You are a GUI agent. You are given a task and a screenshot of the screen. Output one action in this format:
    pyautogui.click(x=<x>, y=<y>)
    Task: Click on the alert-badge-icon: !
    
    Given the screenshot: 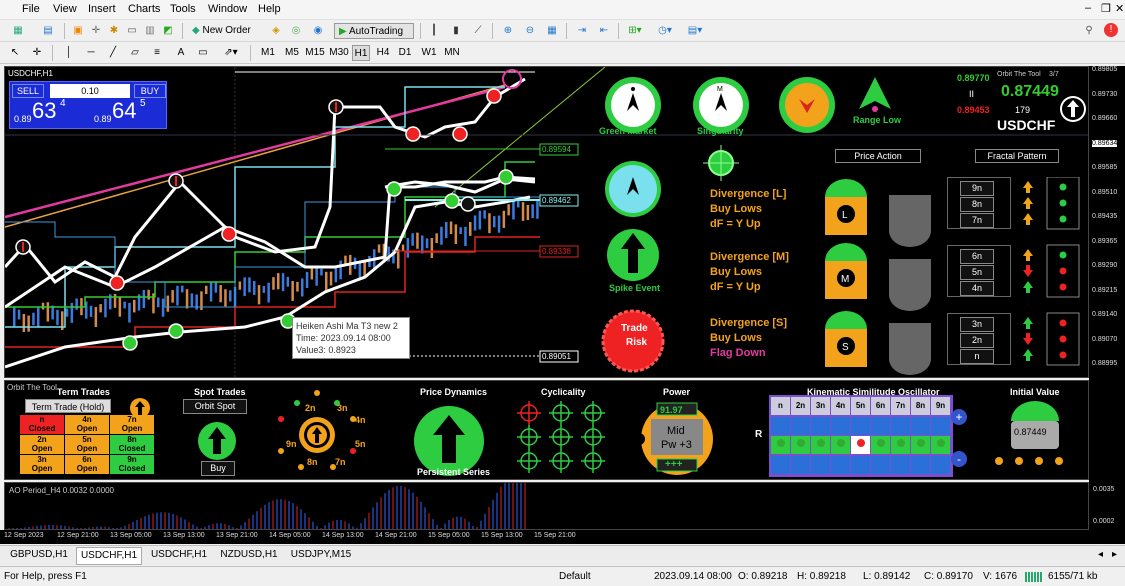 What is the action you would take?
    pyautogui.click(x=1111, y=30)
    